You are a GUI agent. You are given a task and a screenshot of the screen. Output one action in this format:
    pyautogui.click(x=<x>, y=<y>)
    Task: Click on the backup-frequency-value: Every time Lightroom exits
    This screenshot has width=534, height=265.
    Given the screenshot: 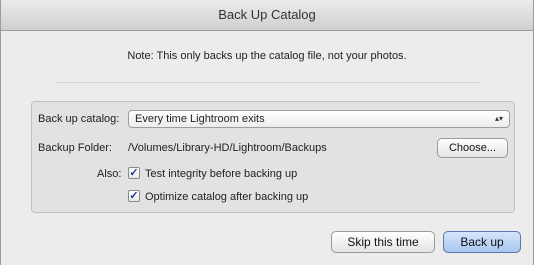 What is the action you would take?
    pyautogui.click(x=200, y=119)
    